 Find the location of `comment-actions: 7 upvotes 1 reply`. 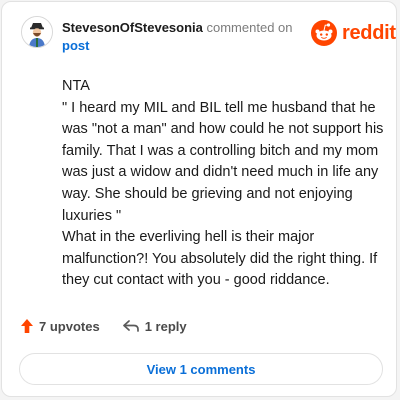

comment-actions: 7 upvotes 1 reply is located at coordinates (103, 326).